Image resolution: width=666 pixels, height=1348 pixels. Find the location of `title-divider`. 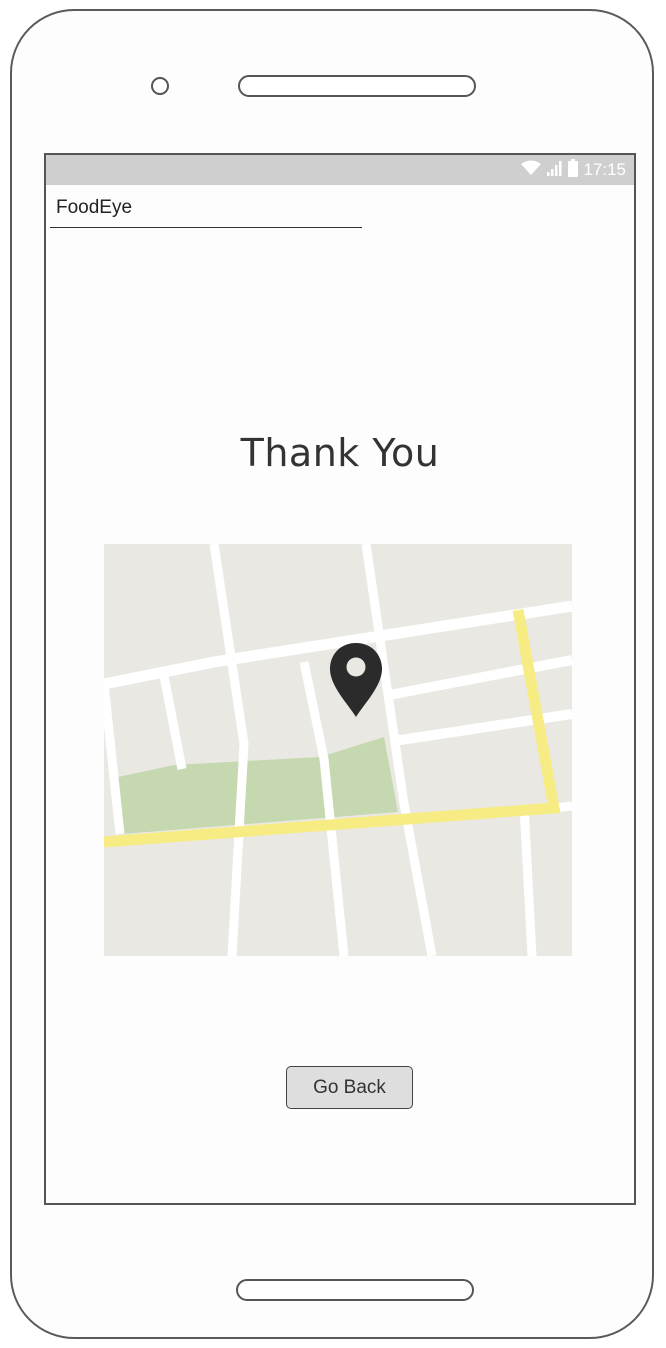

title-divider is located at coordinates (206, 227).